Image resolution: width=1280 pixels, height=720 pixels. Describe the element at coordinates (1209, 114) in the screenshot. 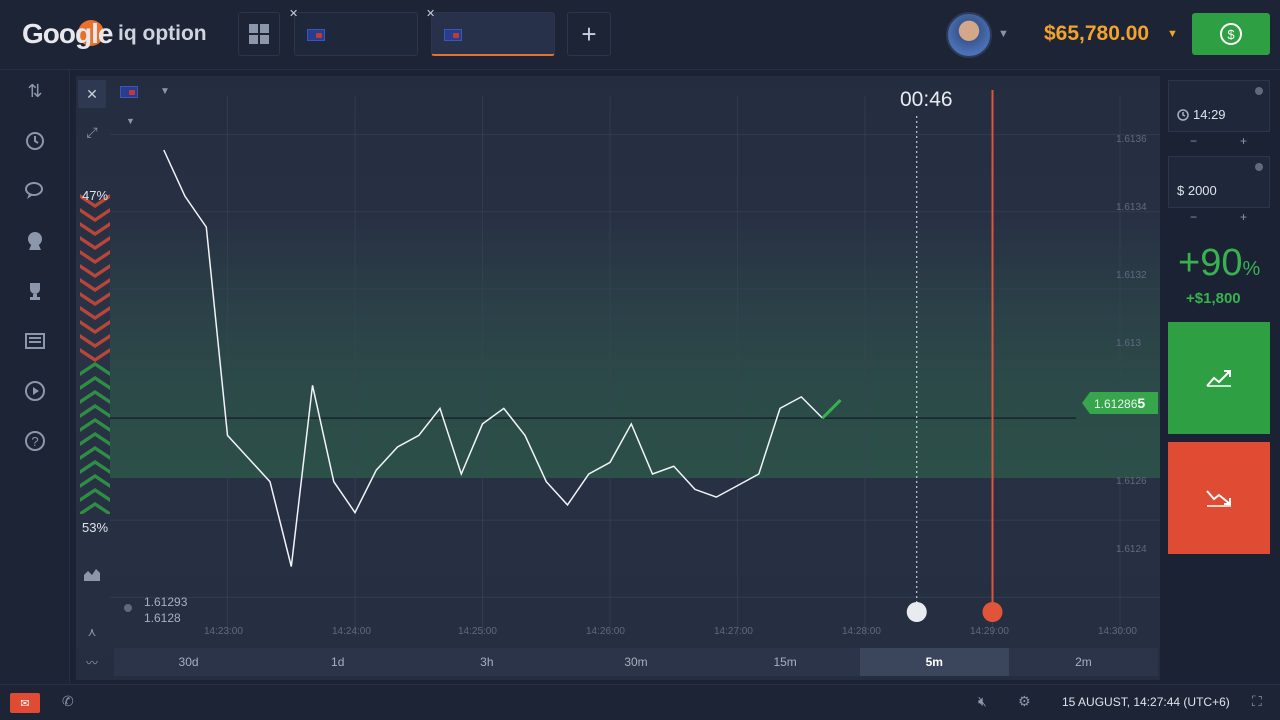

I see `expiry-value: 14:29` at that location.